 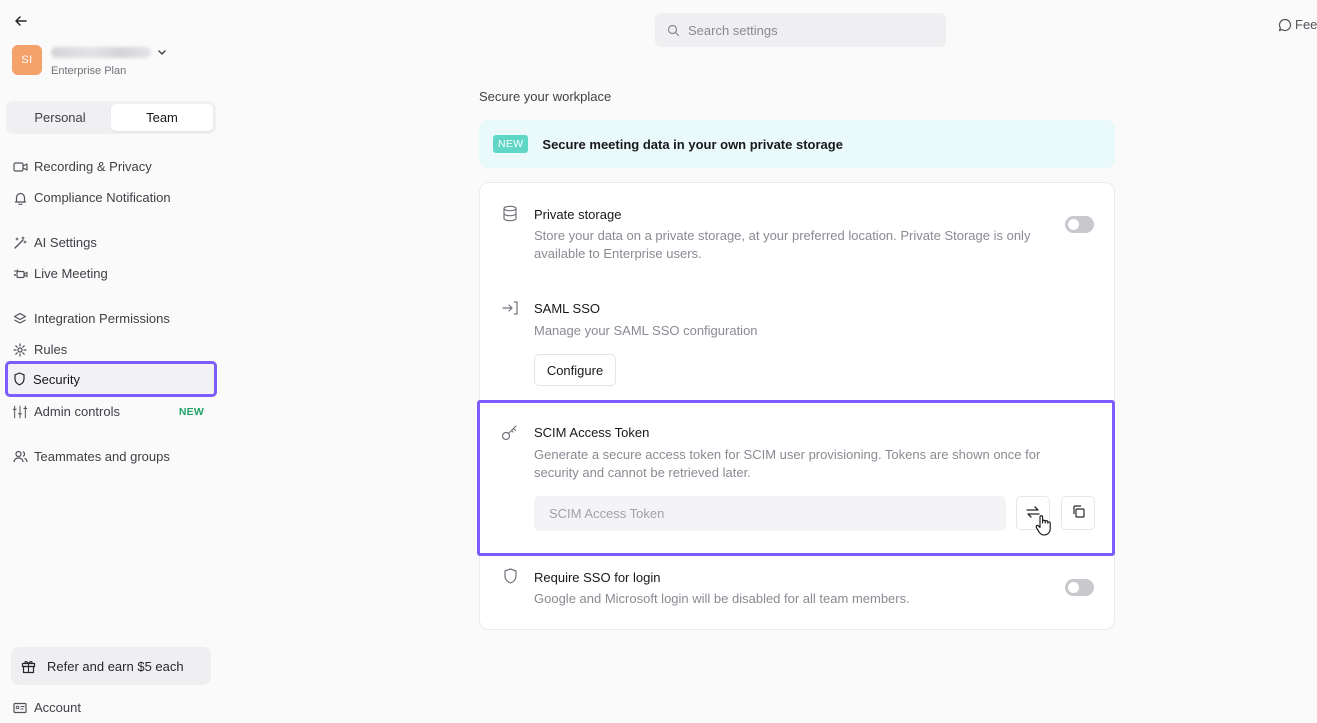 What do you see at coordinates (29, 666) in the screenshot?
I see `gift-icon` at bounding box center [29, 666].